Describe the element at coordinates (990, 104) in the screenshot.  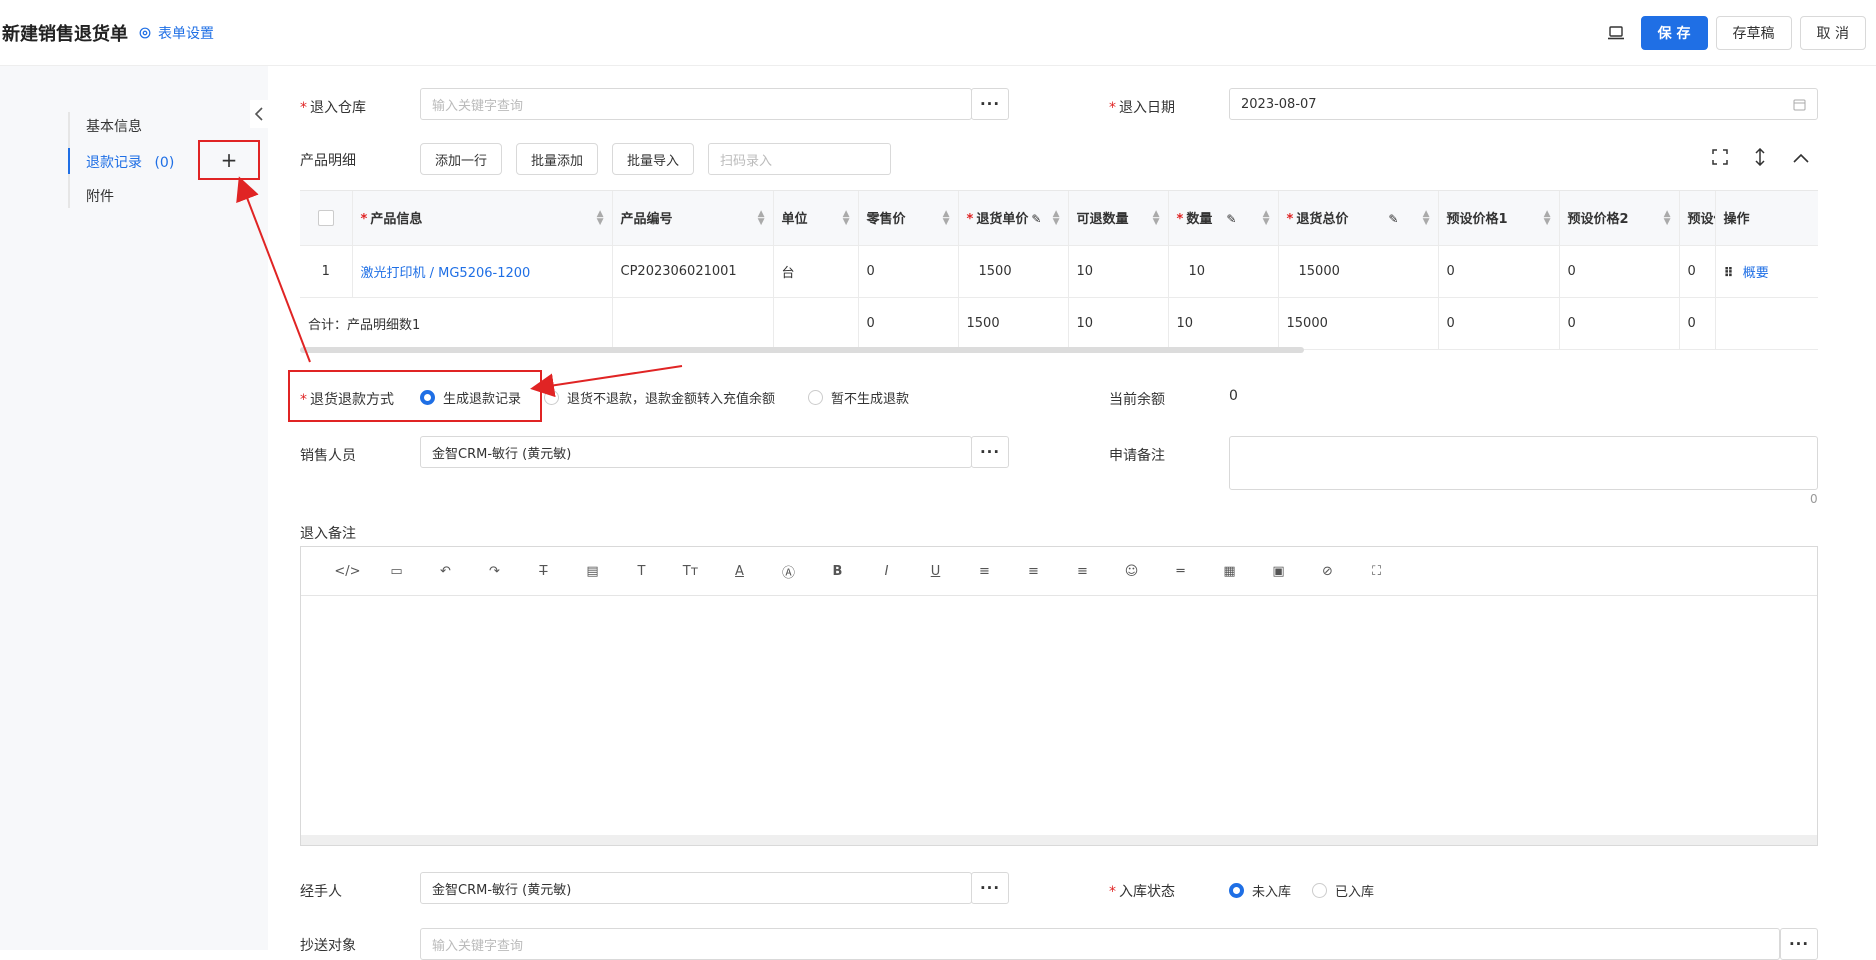
I see `warehouse-picker-button: ···` at that location.